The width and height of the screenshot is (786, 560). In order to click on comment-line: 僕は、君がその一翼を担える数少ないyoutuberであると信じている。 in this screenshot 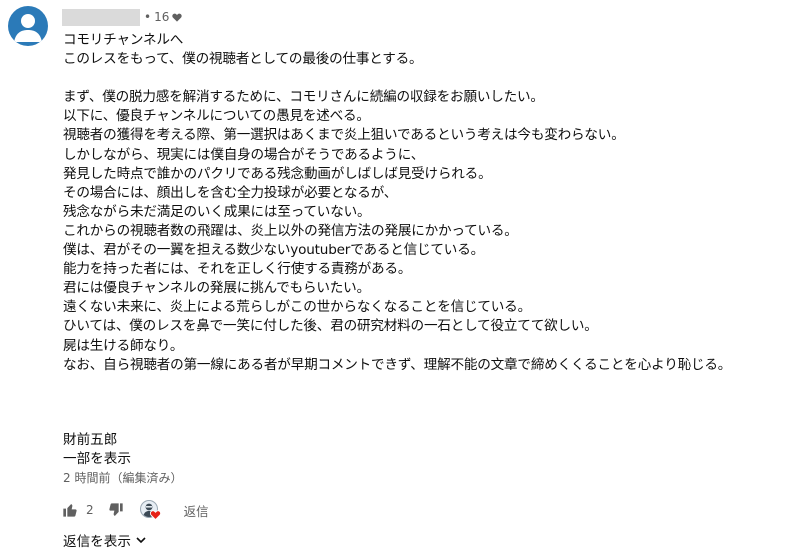, I will do `click(273, 250)`.